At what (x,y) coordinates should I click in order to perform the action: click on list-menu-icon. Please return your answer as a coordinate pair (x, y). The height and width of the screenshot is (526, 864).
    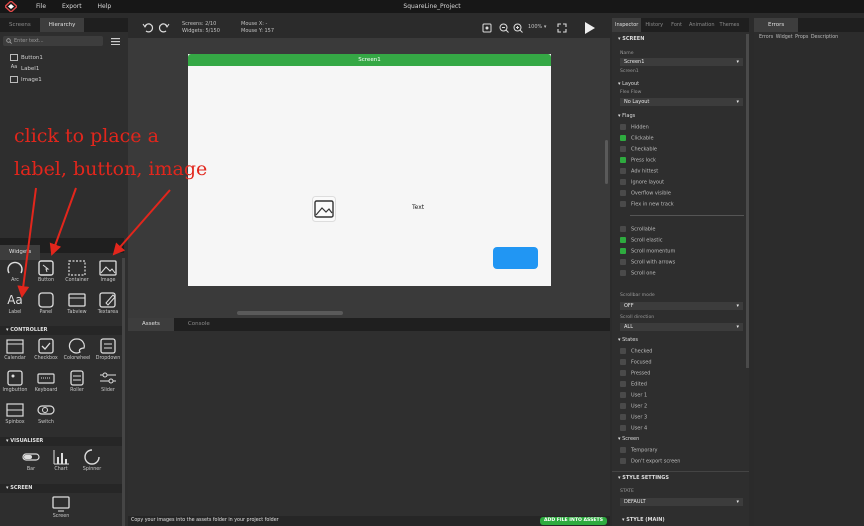
    Looking at the image, I should click on (115, 41).